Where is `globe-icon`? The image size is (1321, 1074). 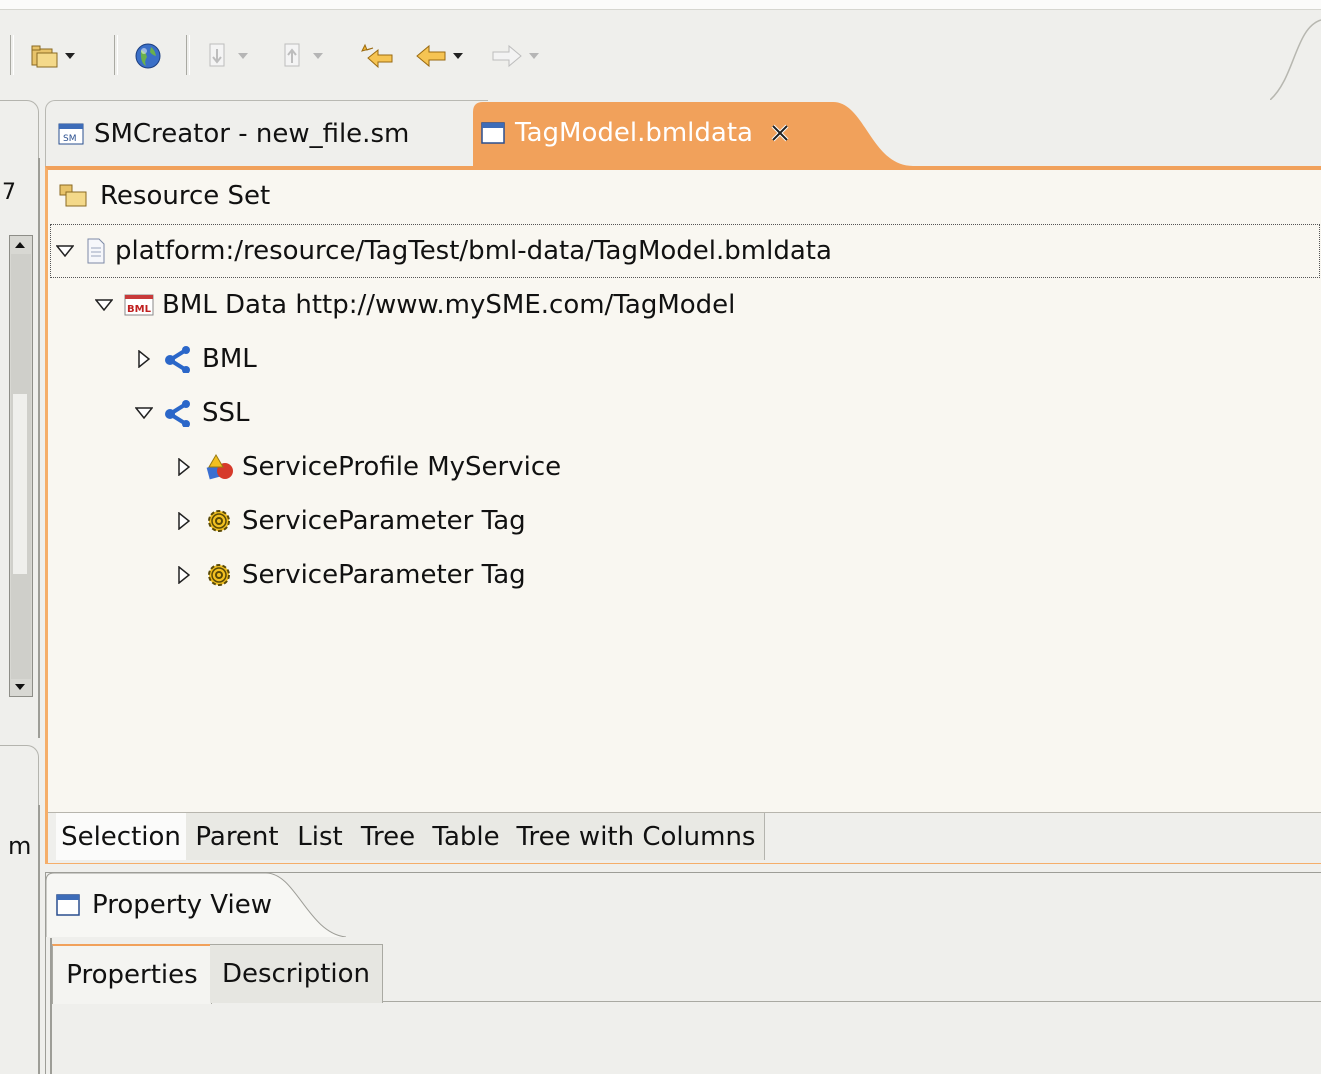
globe-icon is located at coordinates (148, 56).